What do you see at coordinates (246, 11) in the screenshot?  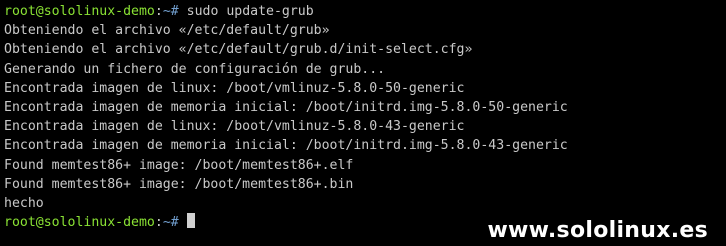 I see `command-text: sudo update-grub` at bounding box center [246, 11].